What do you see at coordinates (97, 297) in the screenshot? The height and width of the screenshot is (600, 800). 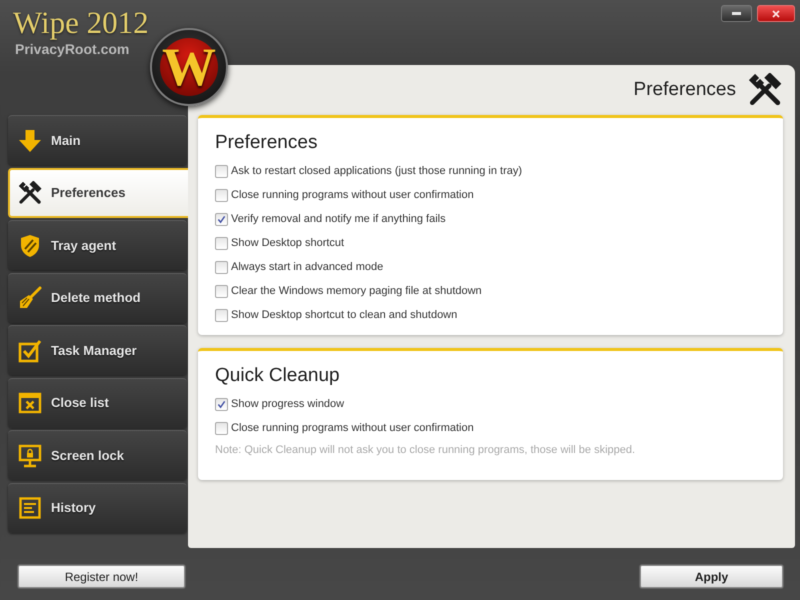 I see `sidebar-item: Delete method` at bounding box center [97, 297].